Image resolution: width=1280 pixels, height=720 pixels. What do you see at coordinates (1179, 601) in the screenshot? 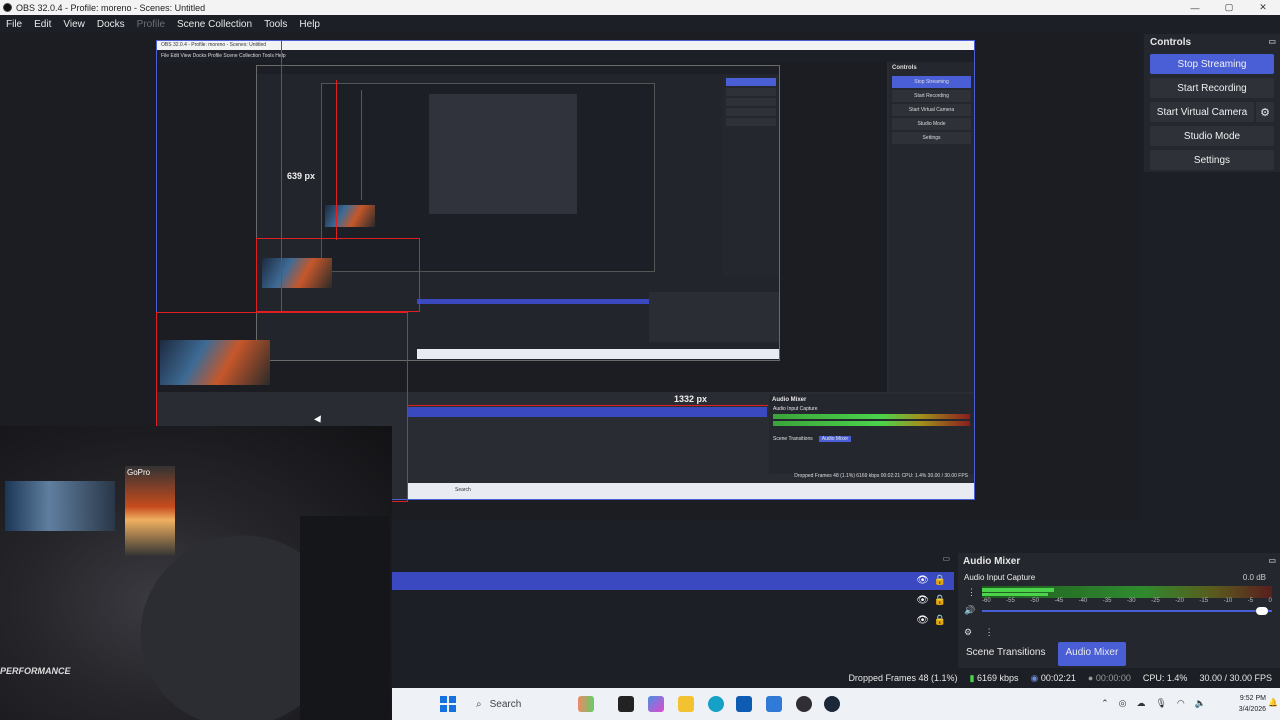
I see `scale-tick: -20` at bounding box center [1179, 601].